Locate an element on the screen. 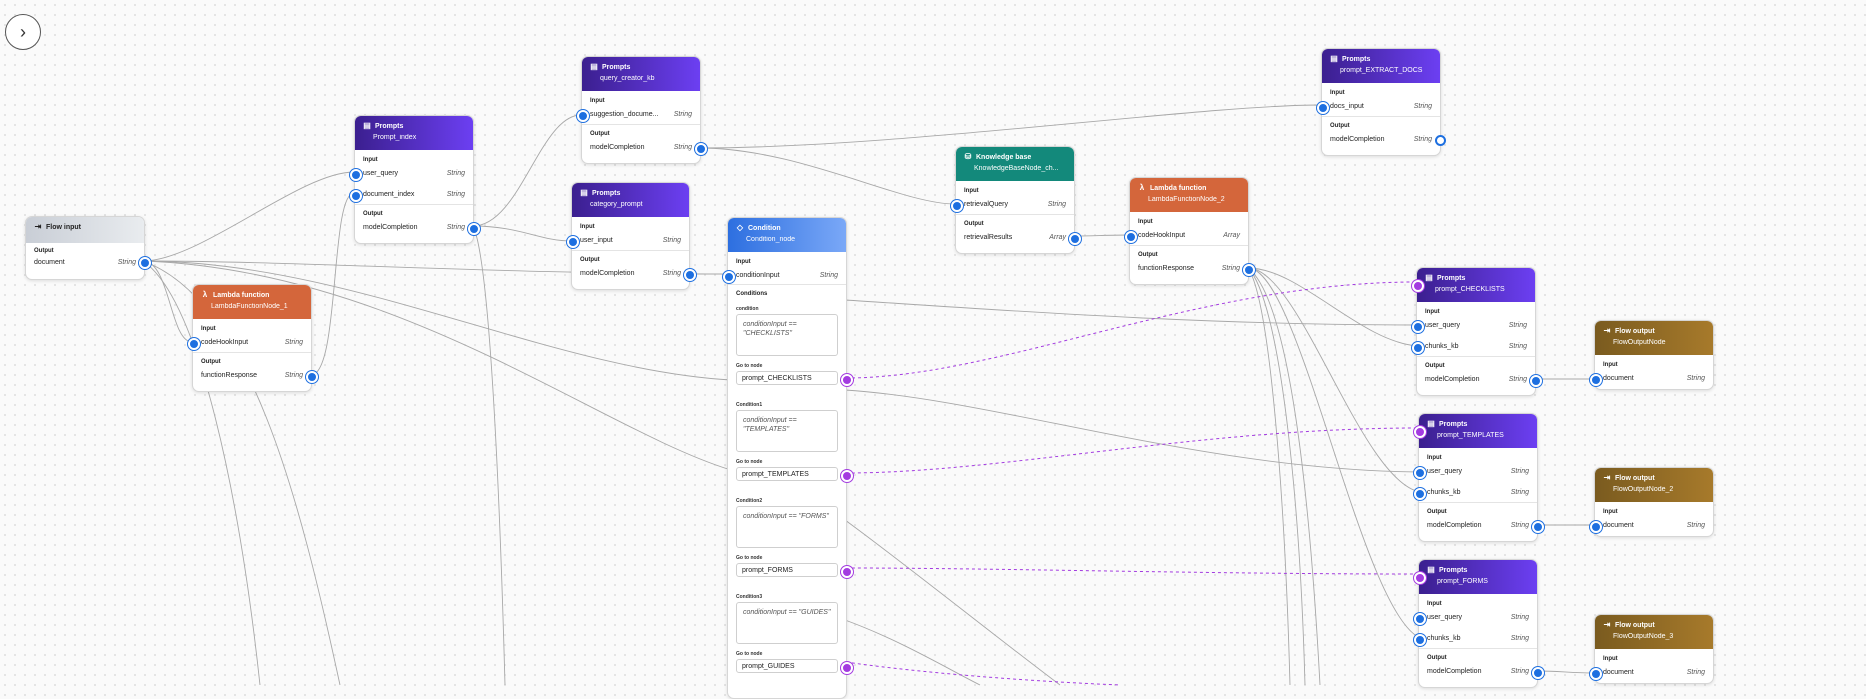 The width and height of the screenshot is (1866, 699). lambda-icon: λ is located at coordinates (1142, 187).